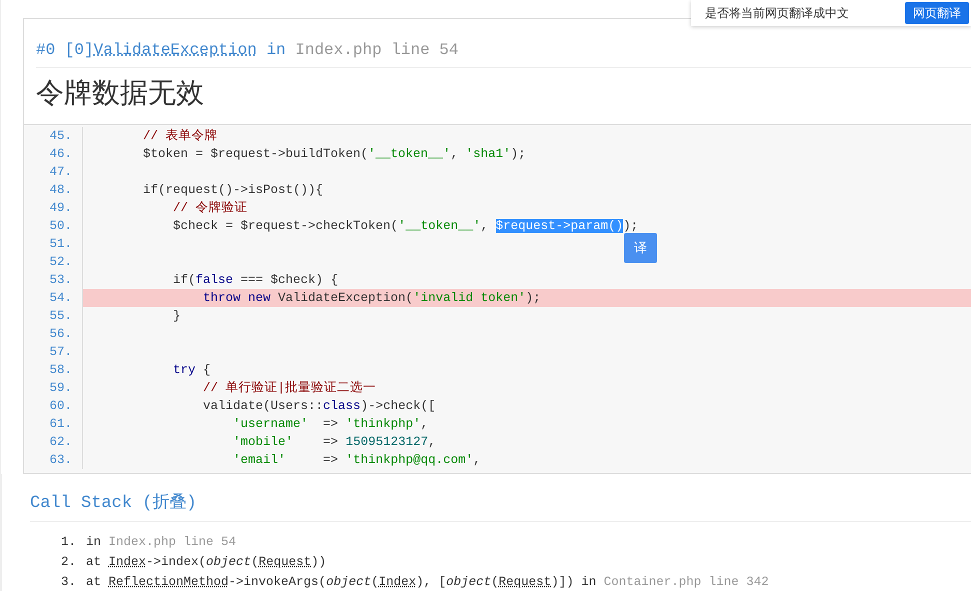  What do you see at coordinates (500, 506) in the screenshot?
I see `call-stack-heading: Call Stack (折叠)` at bounding box center [500, 506].